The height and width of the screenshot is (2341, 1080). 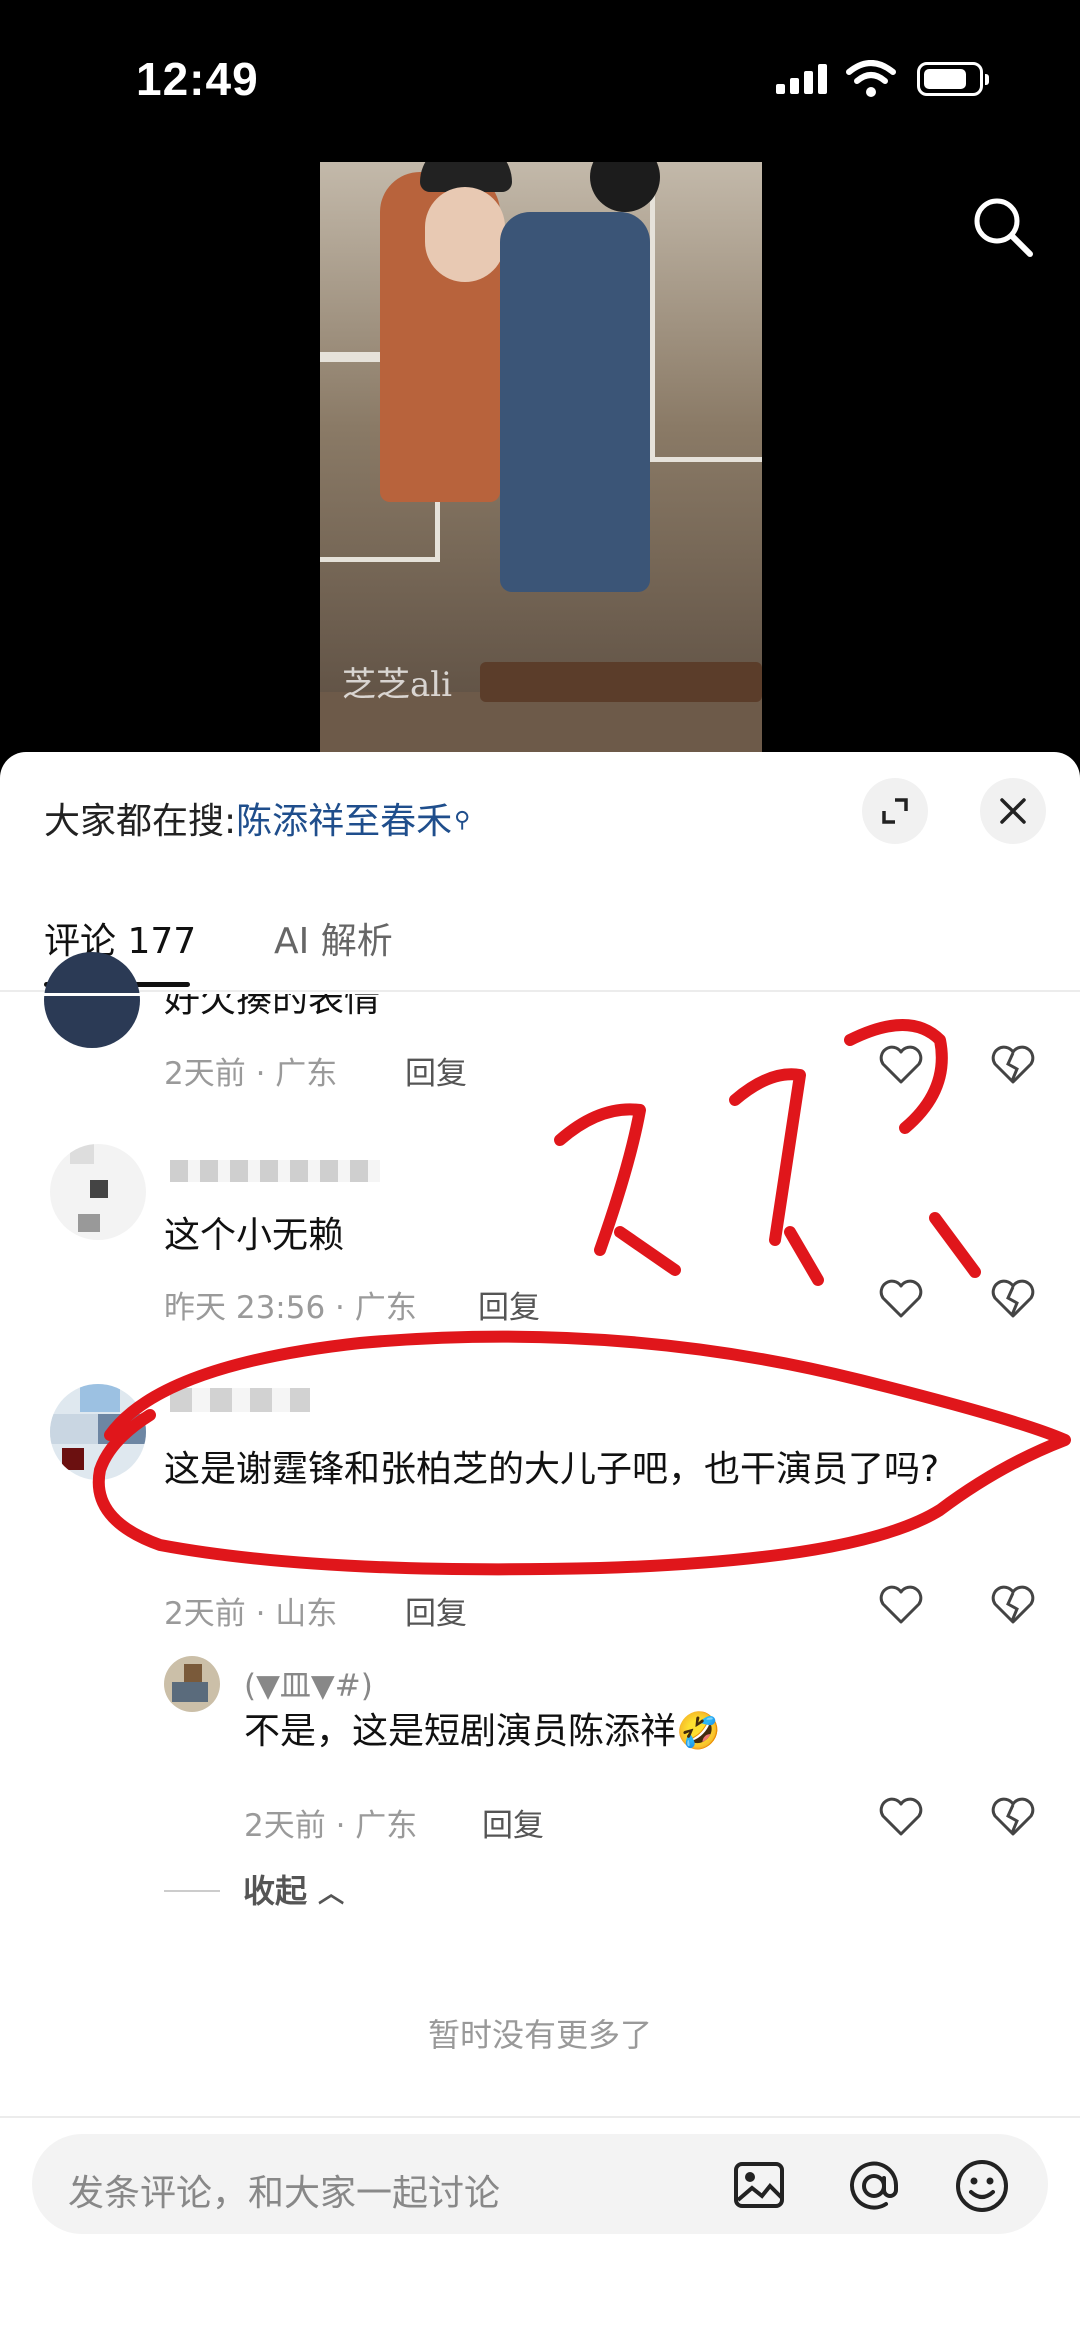 What do you see at coordinates (333, 938) in the screenshot?
I see `tab-ai-analysis: AI 解析` at bounding box center [333, 938].